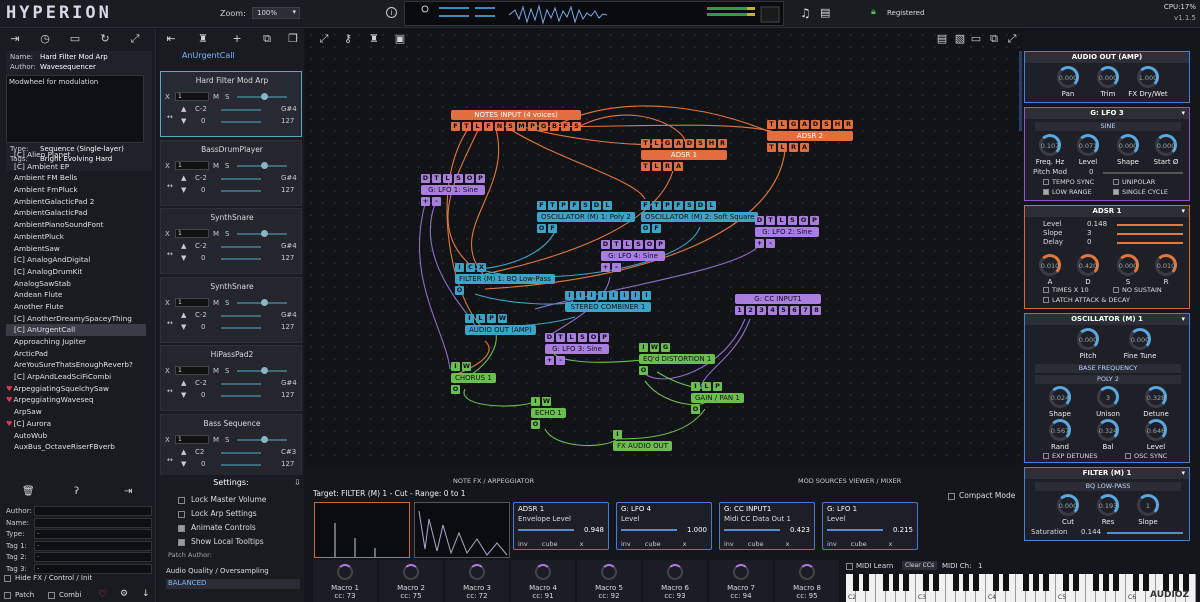 This screenshot has width=1200, height=602. Describe the element at coordinates (711, 143) in the screenshot. I see `node-pin: H` at that location.